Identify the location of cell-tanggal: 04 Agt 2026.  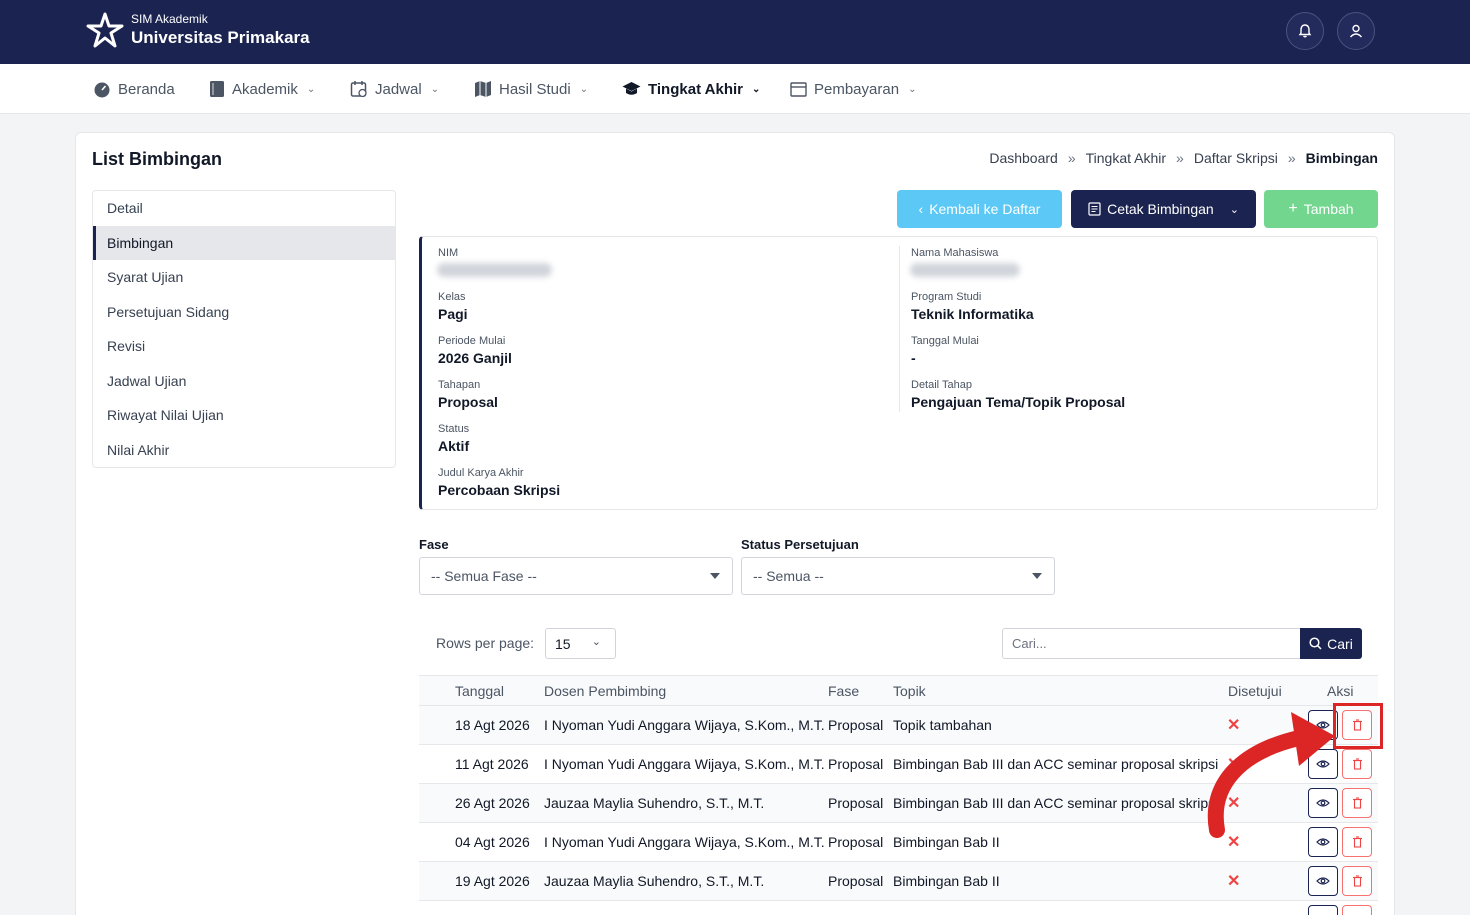
(492, 842).